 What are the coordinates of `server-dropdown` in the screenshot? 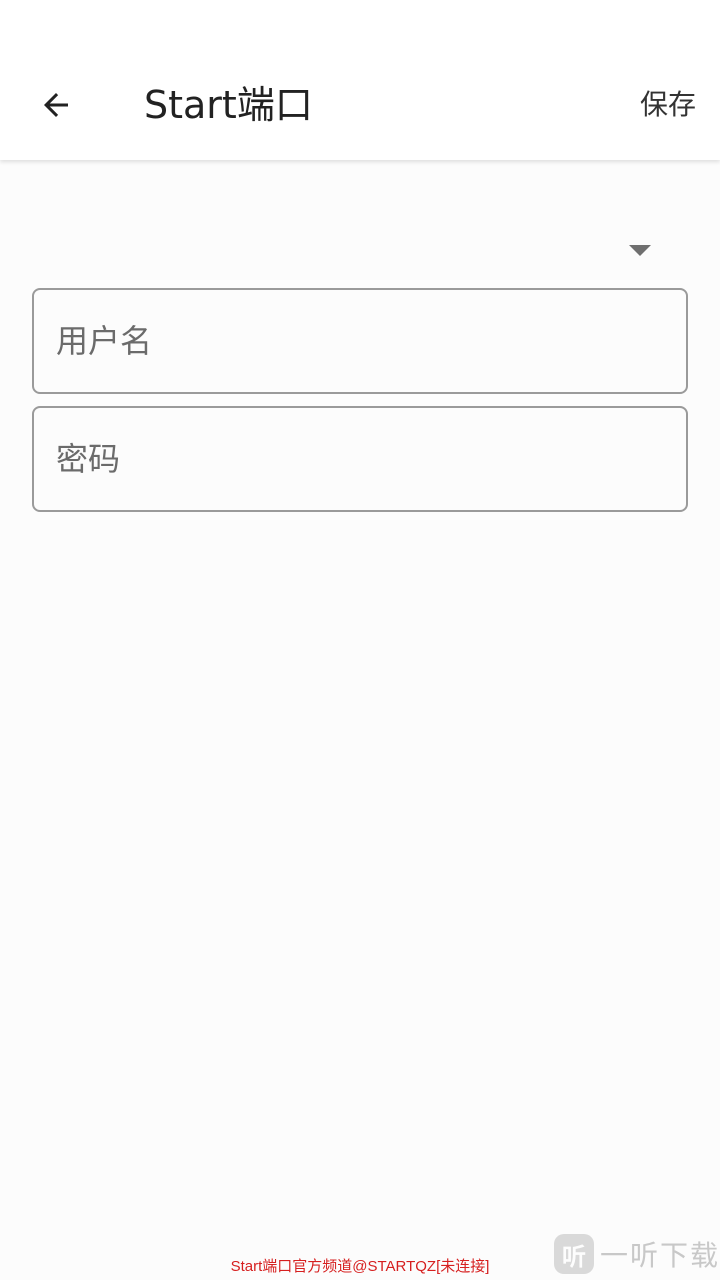 It's located at (360, 246).